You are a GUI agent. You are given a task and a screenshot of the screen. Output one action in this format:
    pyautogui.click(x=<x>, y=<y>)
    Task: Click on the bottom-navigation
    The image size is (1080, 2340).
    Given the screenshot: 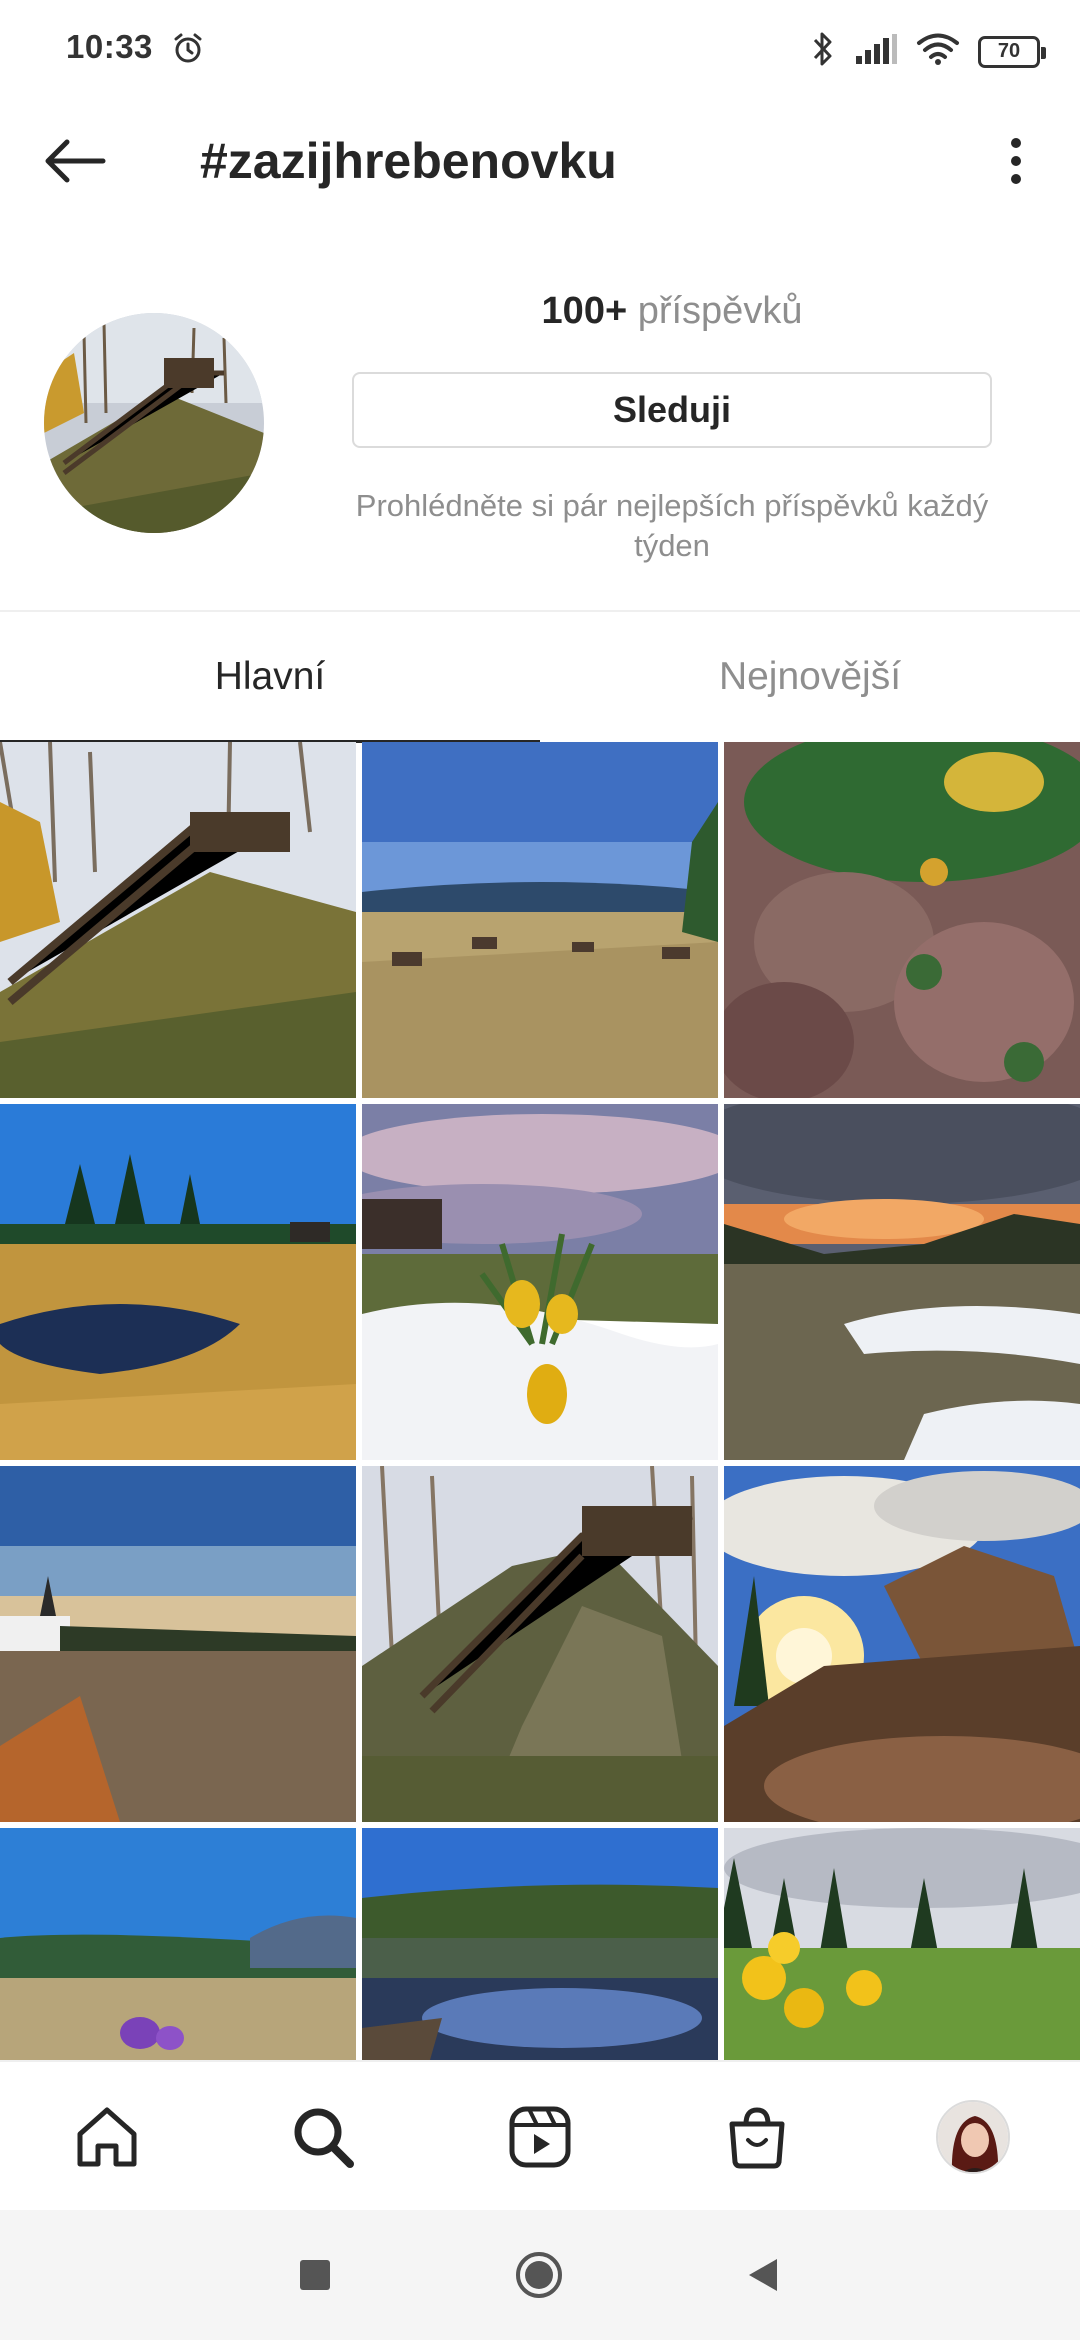 What is the action you would take?
    pyautogui.click(x=540, y=2135)
    